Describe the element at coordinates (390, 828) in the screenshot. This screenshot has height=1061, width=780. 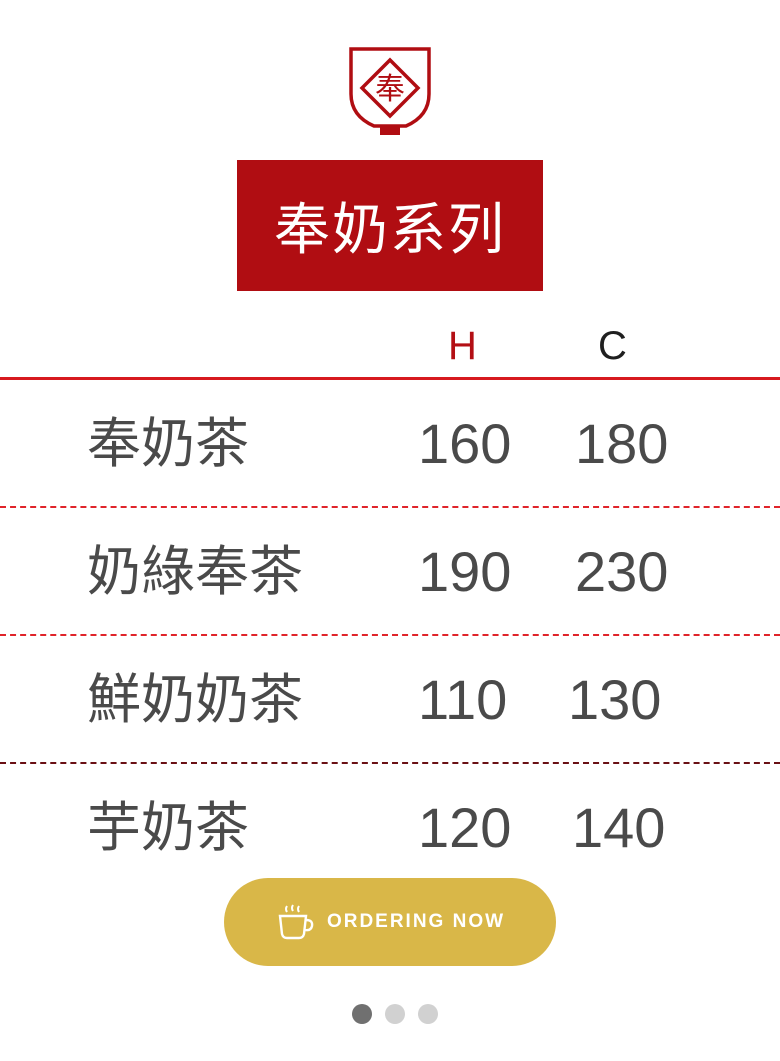
I see `menu-row: 芋奶茶 120 140` at that location.